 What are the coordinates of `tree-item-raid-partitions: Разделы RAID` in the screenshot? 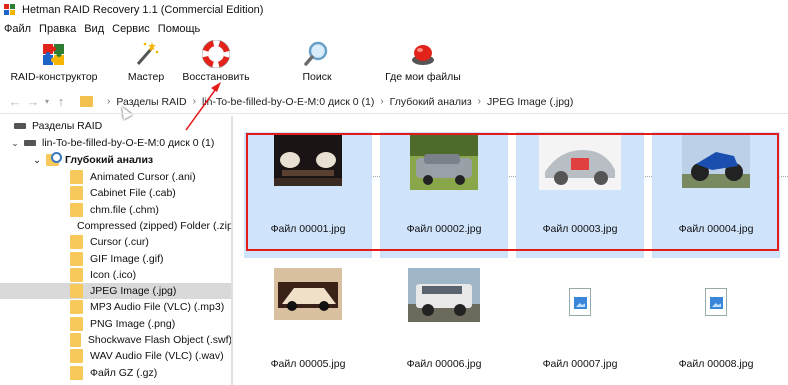 It's located at (116, 126).